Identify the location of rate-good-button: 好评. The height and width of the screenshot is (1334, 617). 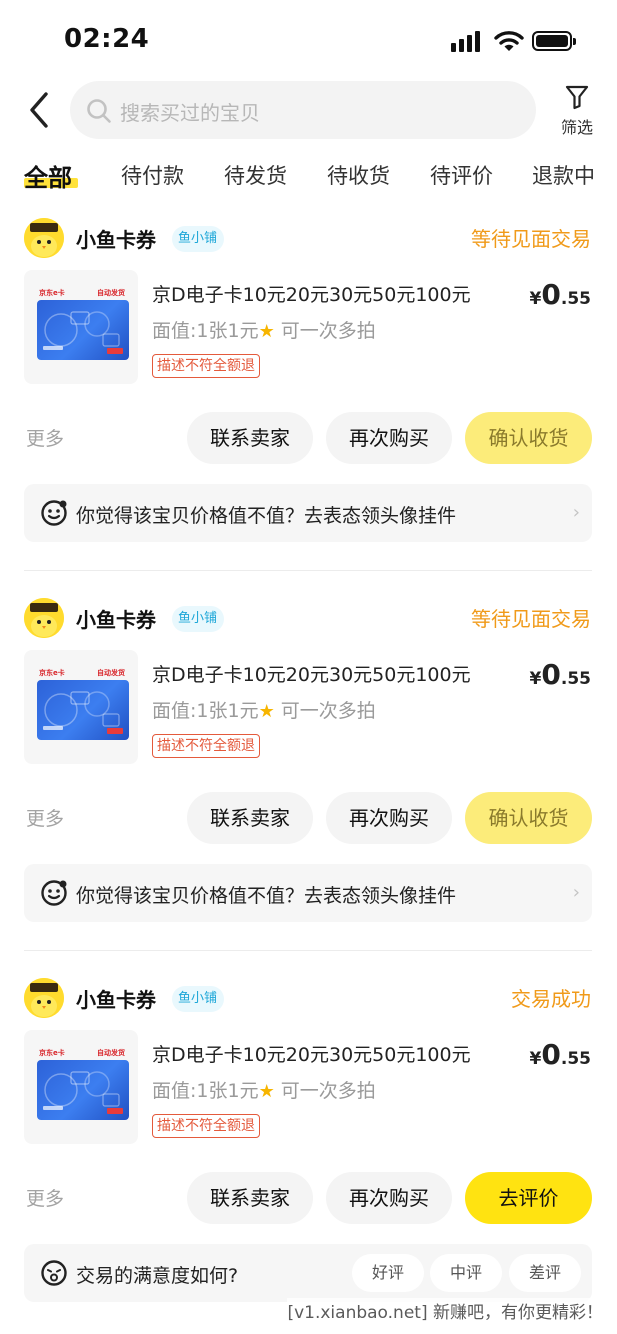
(388, 1273).